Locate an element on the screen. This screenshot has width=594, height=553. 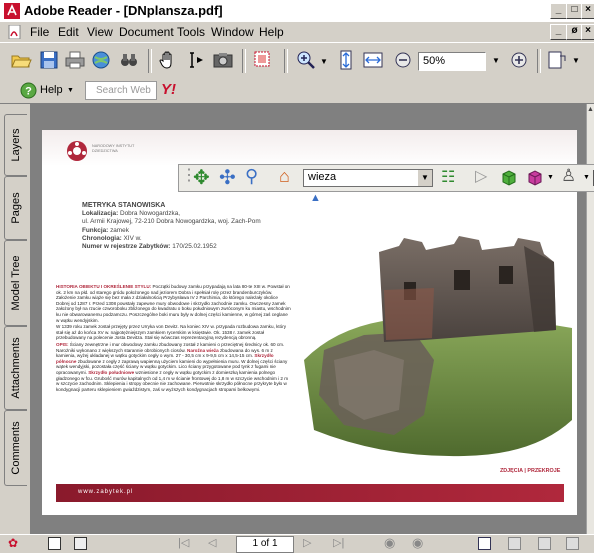
email-globe-icon is located at coordinates (101, 60).